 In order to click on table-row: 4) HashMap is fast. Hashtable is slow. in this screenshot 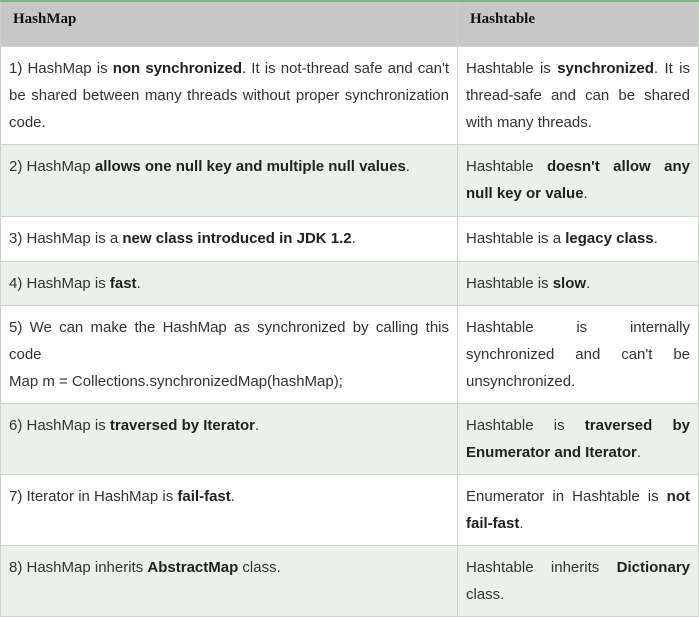, I will do `click(349, 283)`.